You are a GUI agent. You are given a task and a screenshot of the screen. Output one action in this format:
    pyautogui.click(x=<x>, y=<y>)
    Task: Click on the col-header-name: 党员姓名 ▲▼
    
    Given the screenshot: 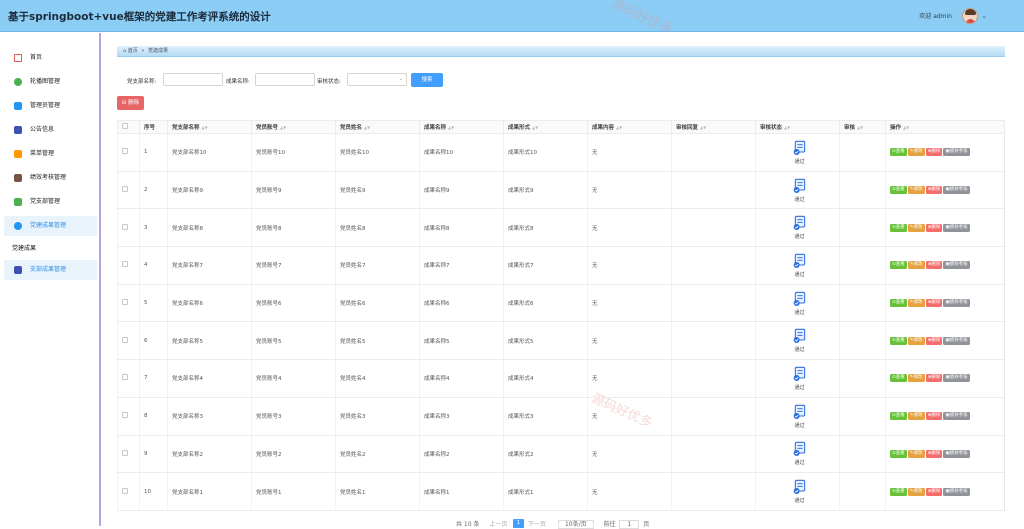 What is the action you would take?
    pyautogui.click(x=377, y=127)
    